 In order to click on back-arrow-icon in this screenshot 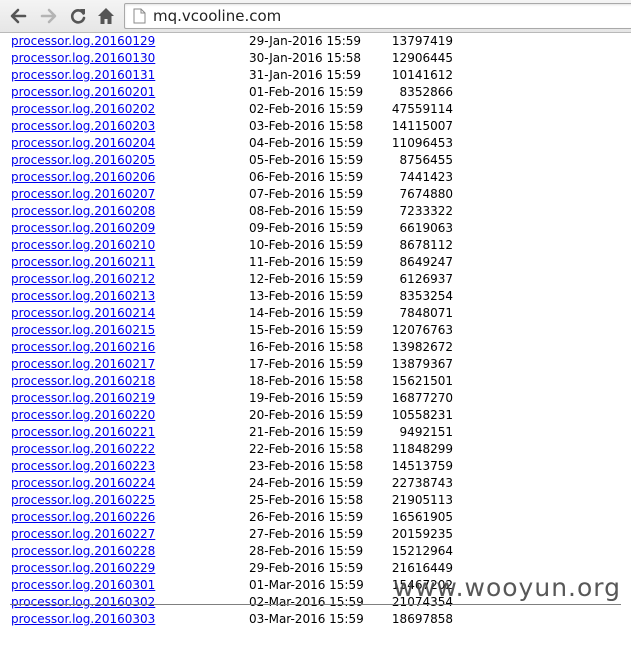, I will do `click(18, 16)`.